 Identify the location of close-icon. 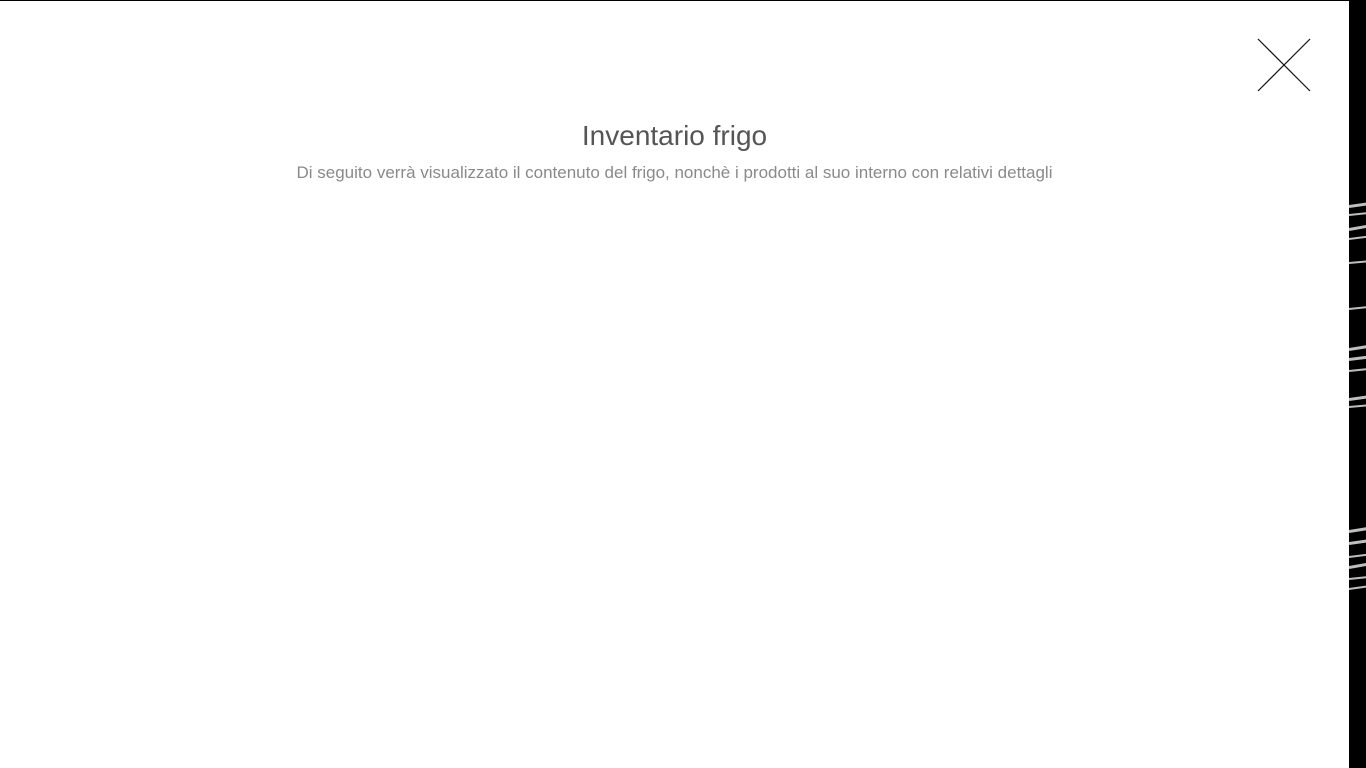
(1284, 65).